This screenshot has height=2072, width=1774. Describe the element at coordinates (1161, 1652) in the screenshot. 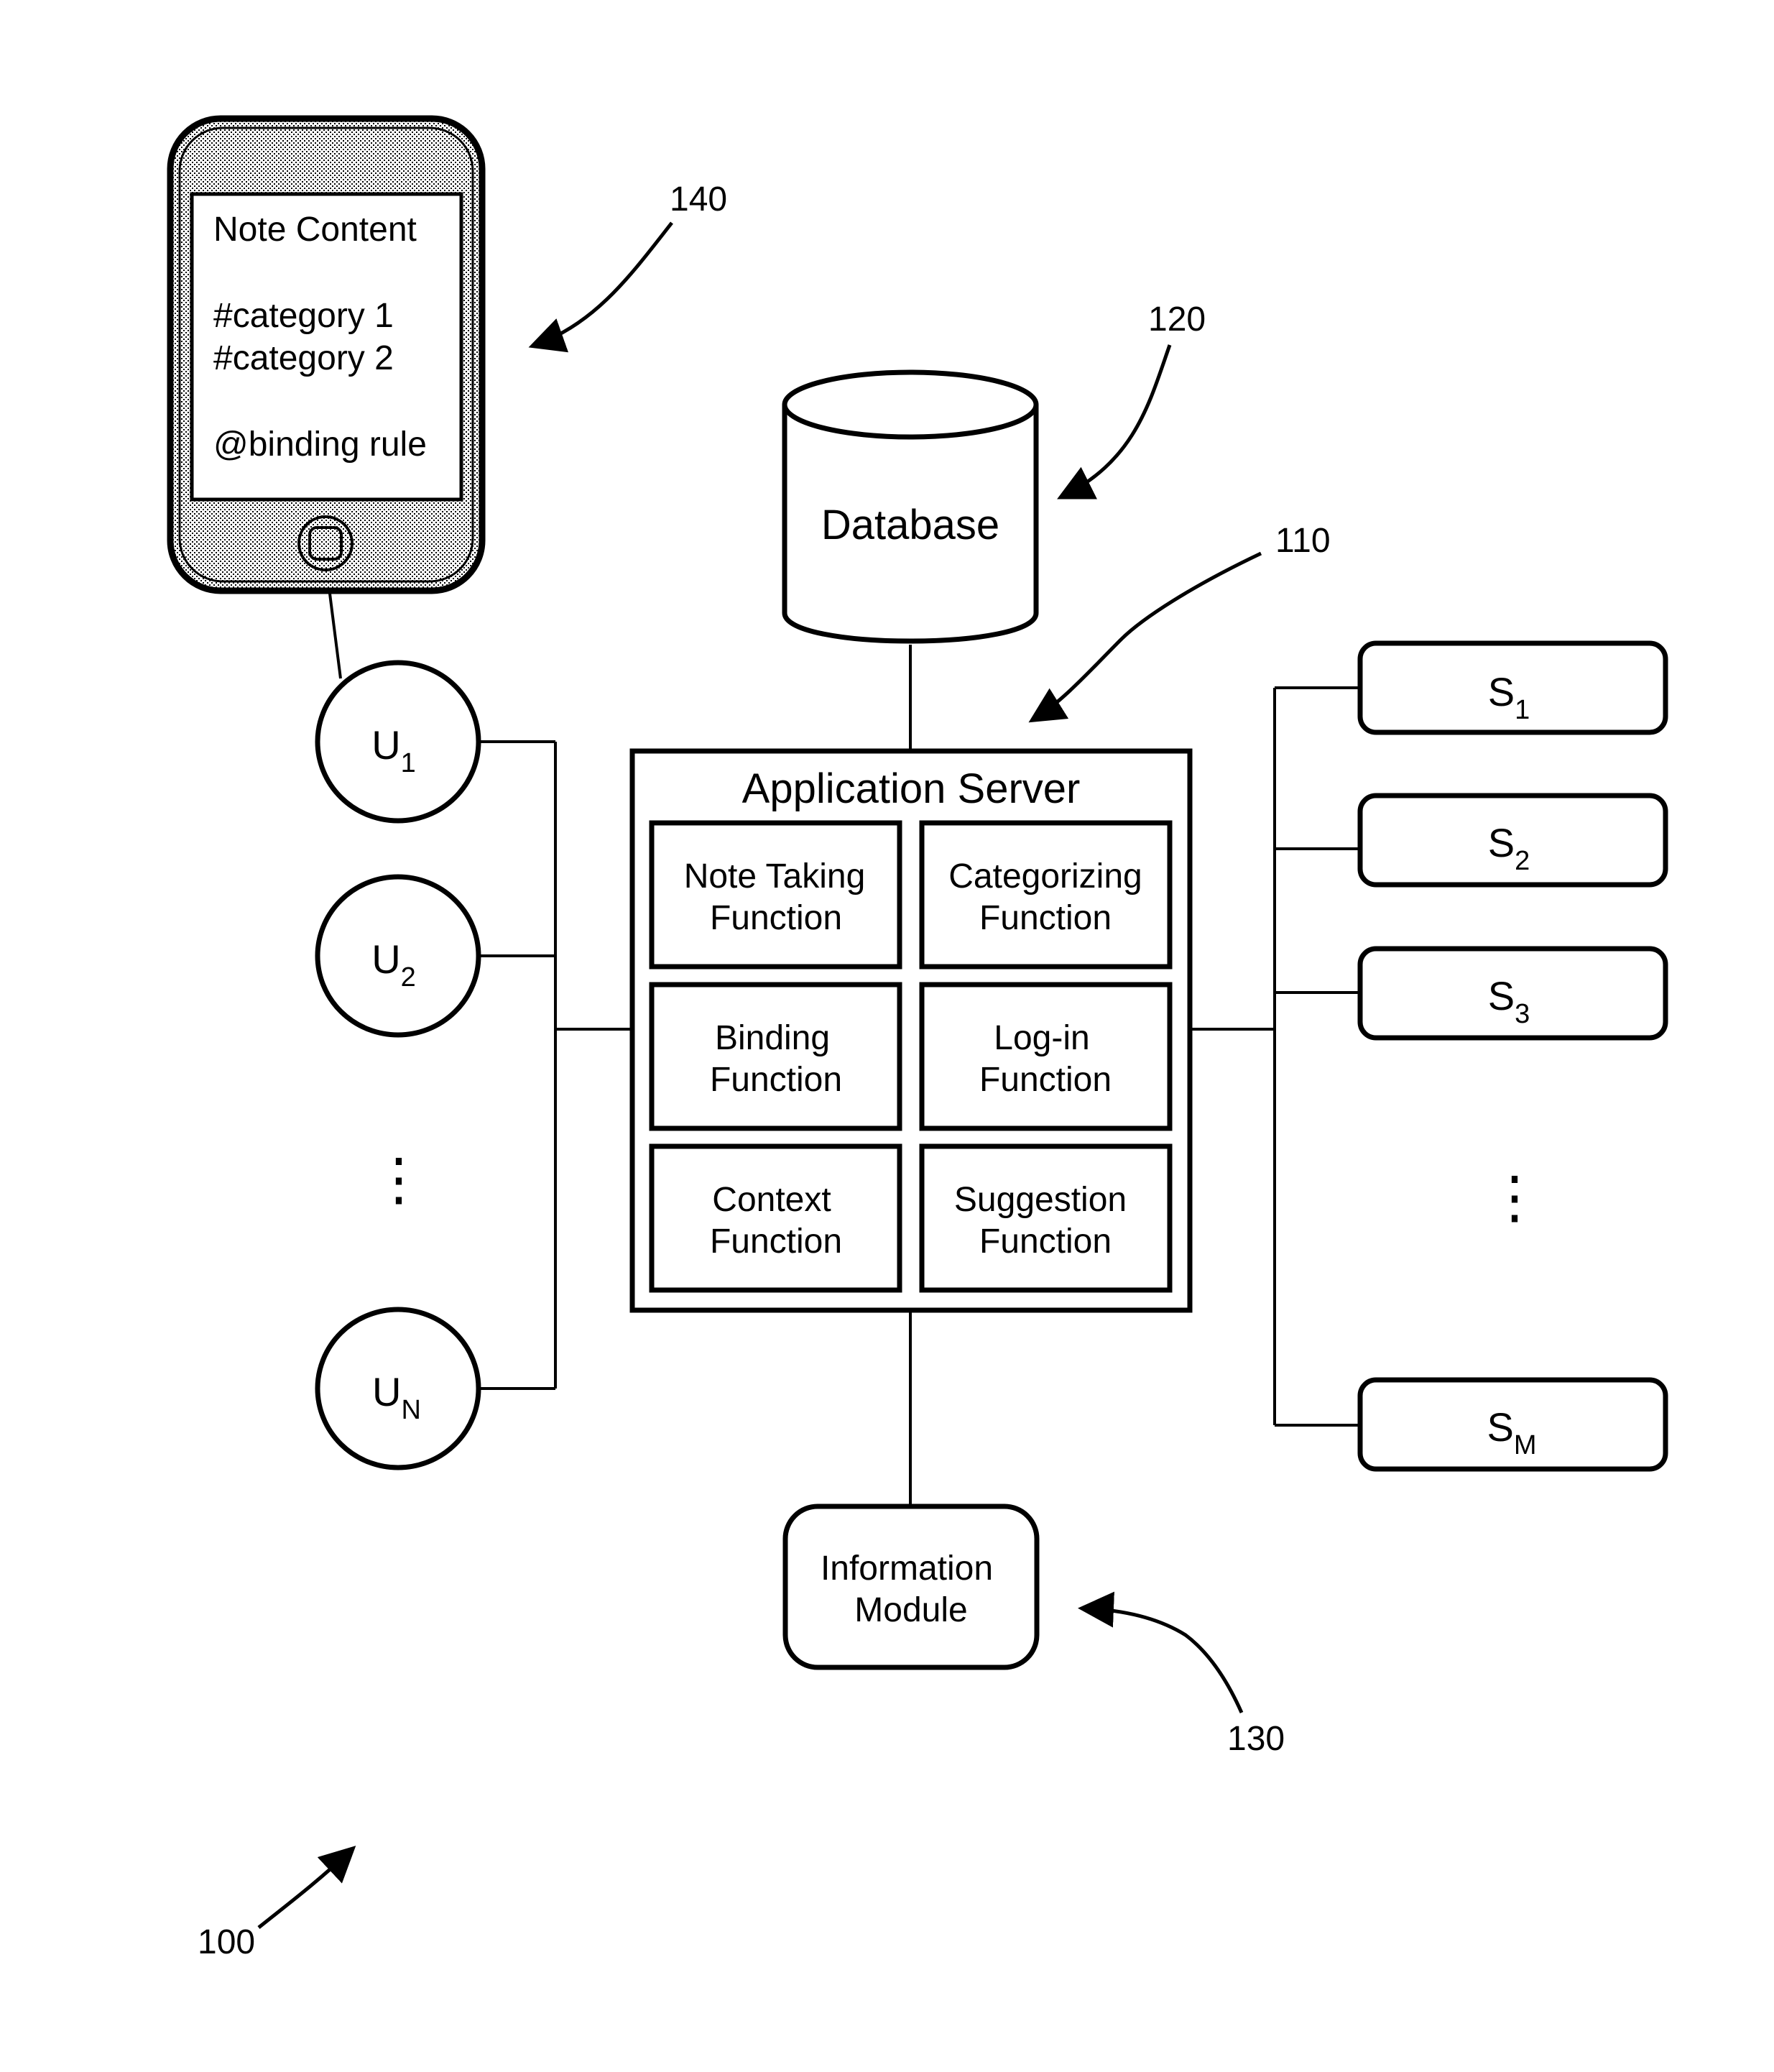

I see `ref-130-arrow` at that location.